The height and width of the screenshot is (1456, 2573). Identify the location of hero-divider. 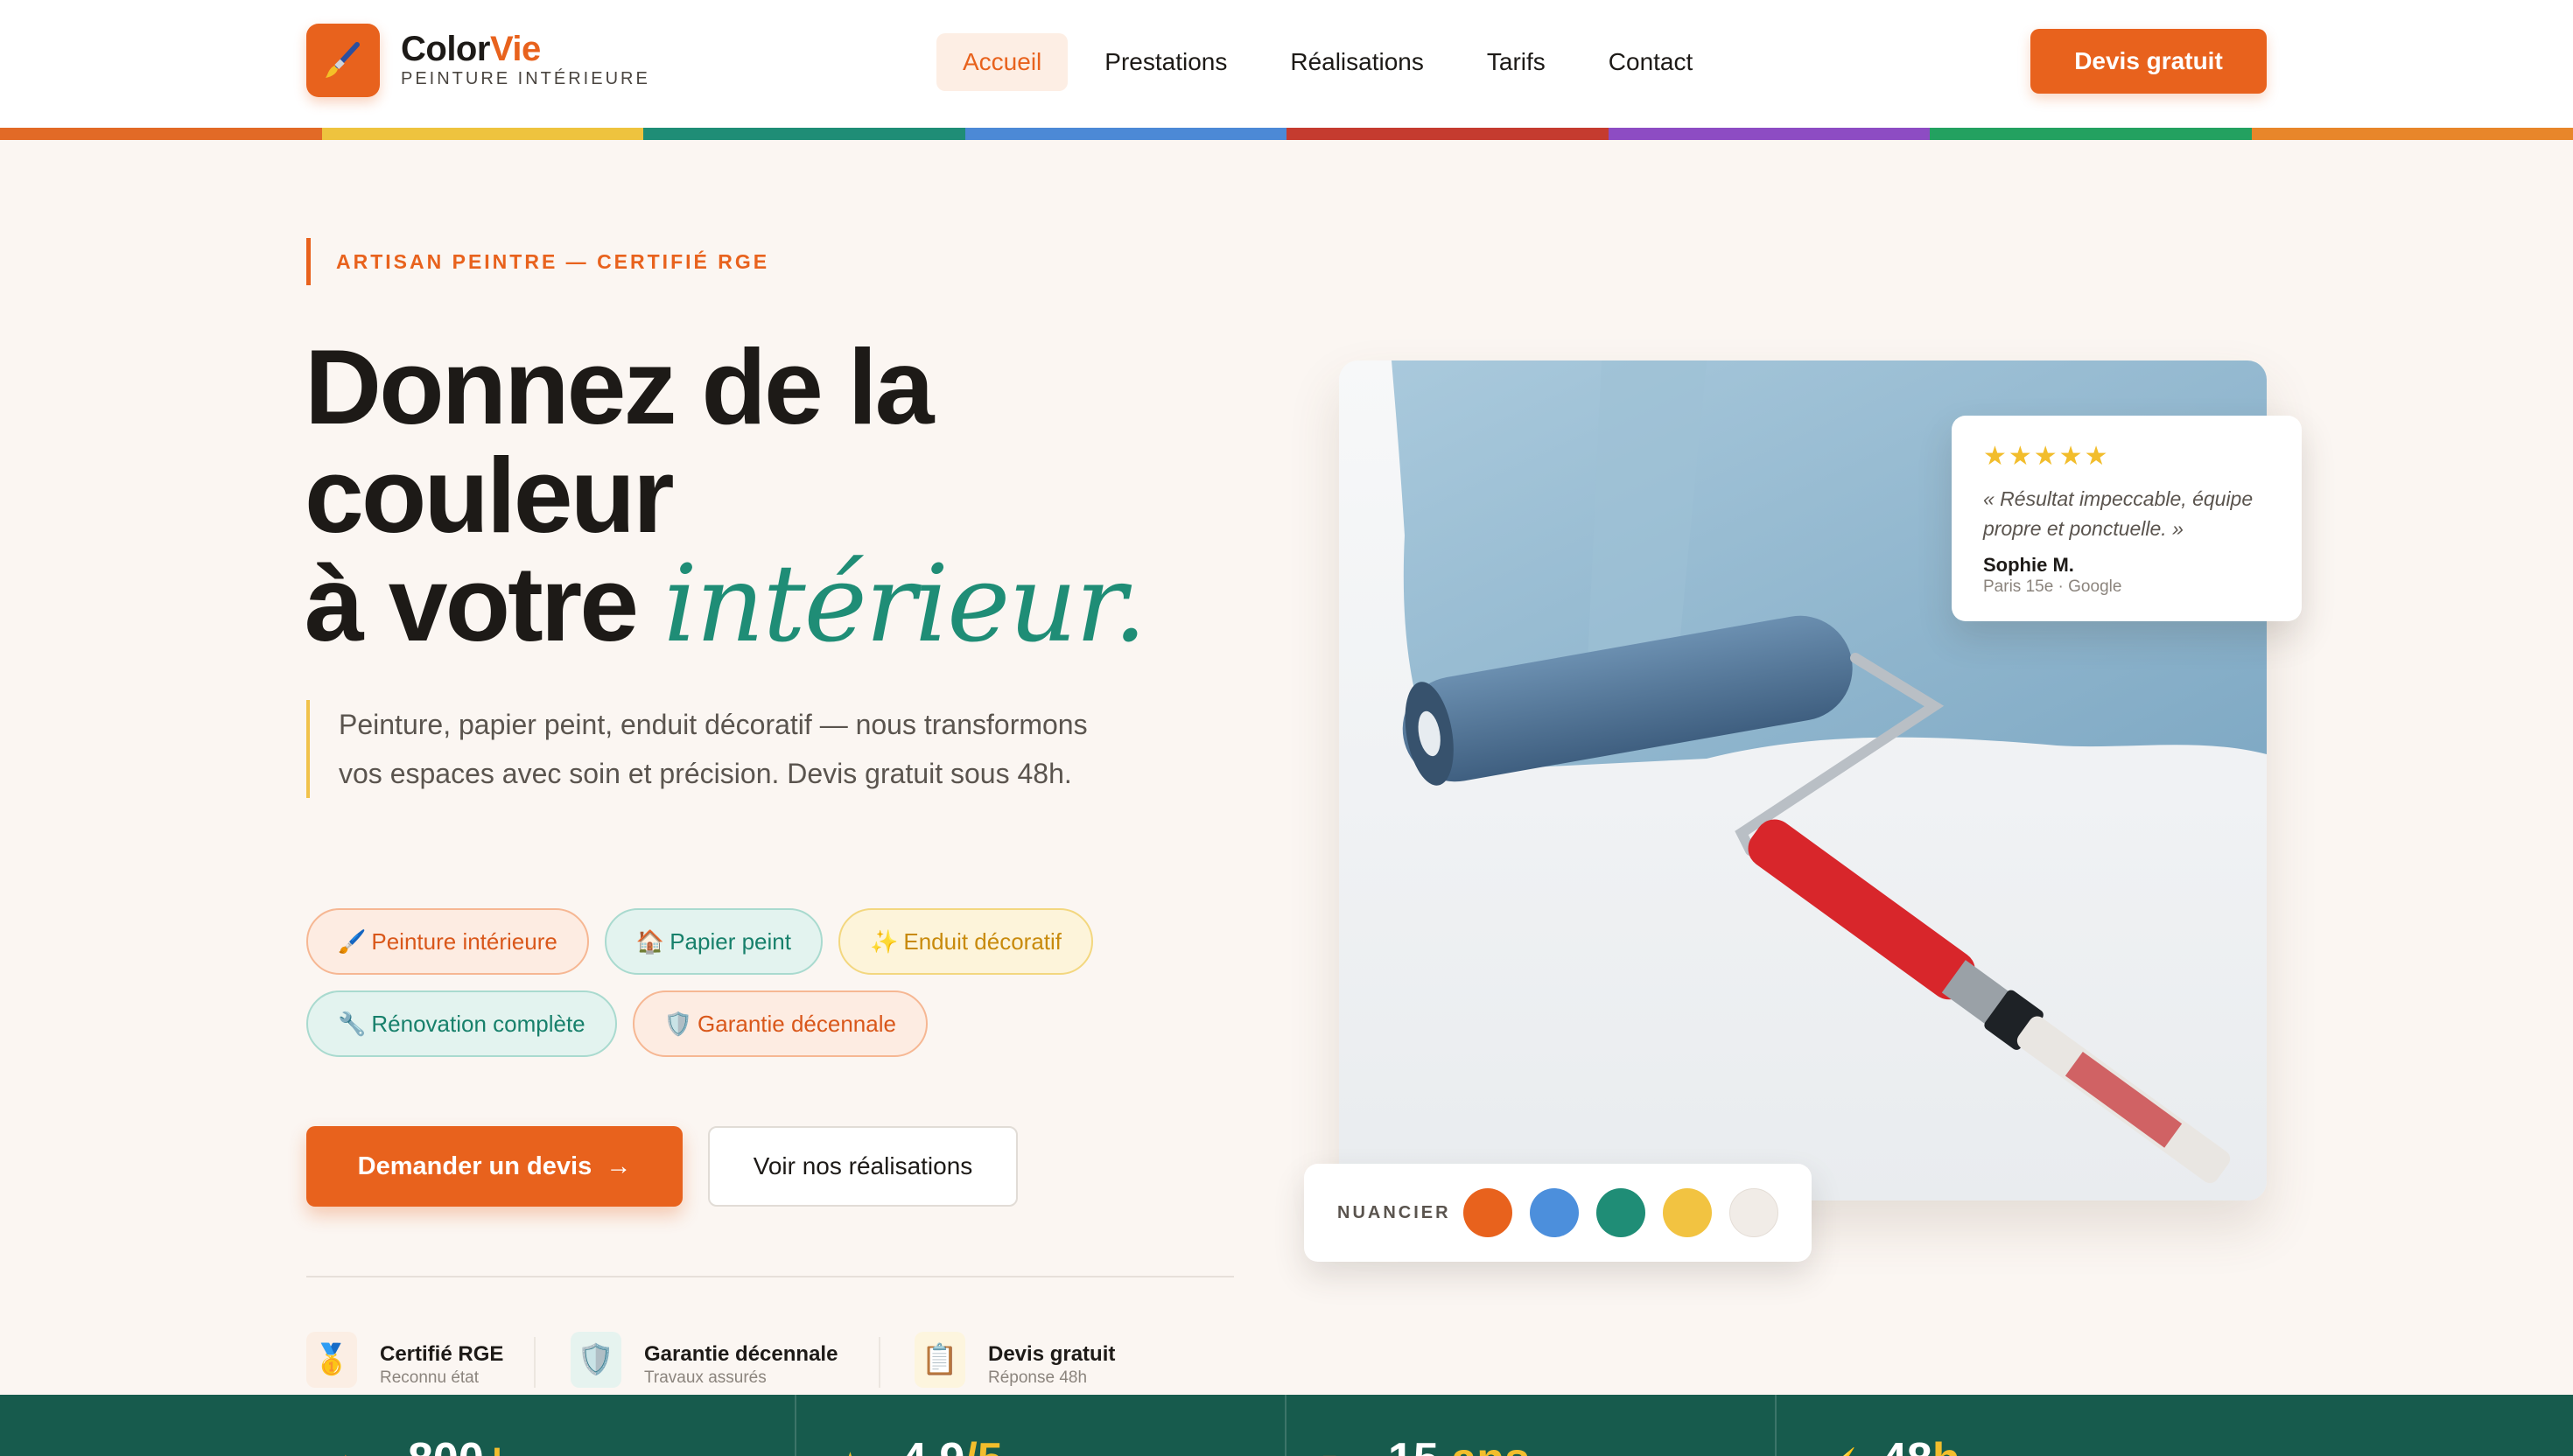
(770, 1277).